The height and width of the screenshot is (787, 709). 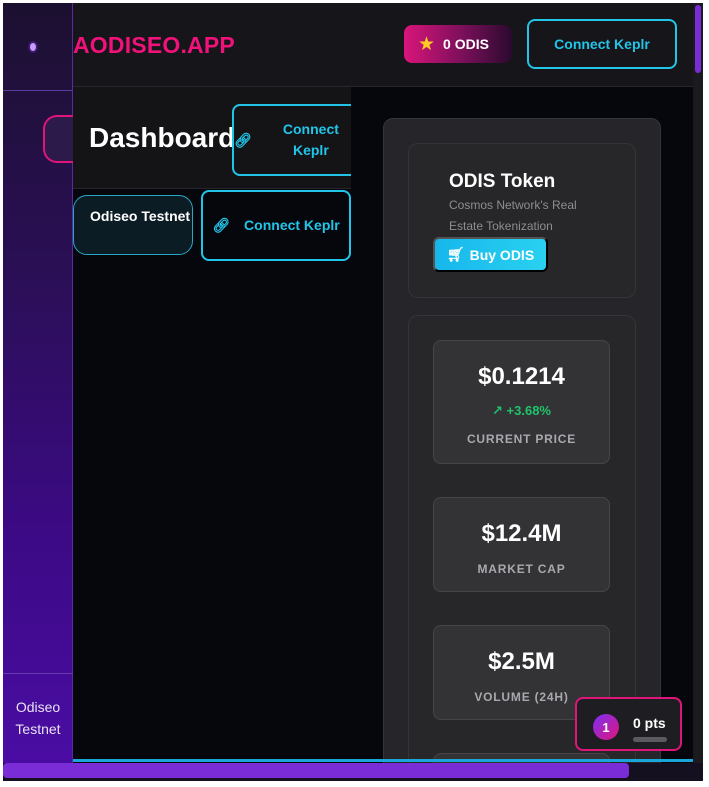 I want to click on cart-icon: 🛒︎, so click(x=455, y=254).